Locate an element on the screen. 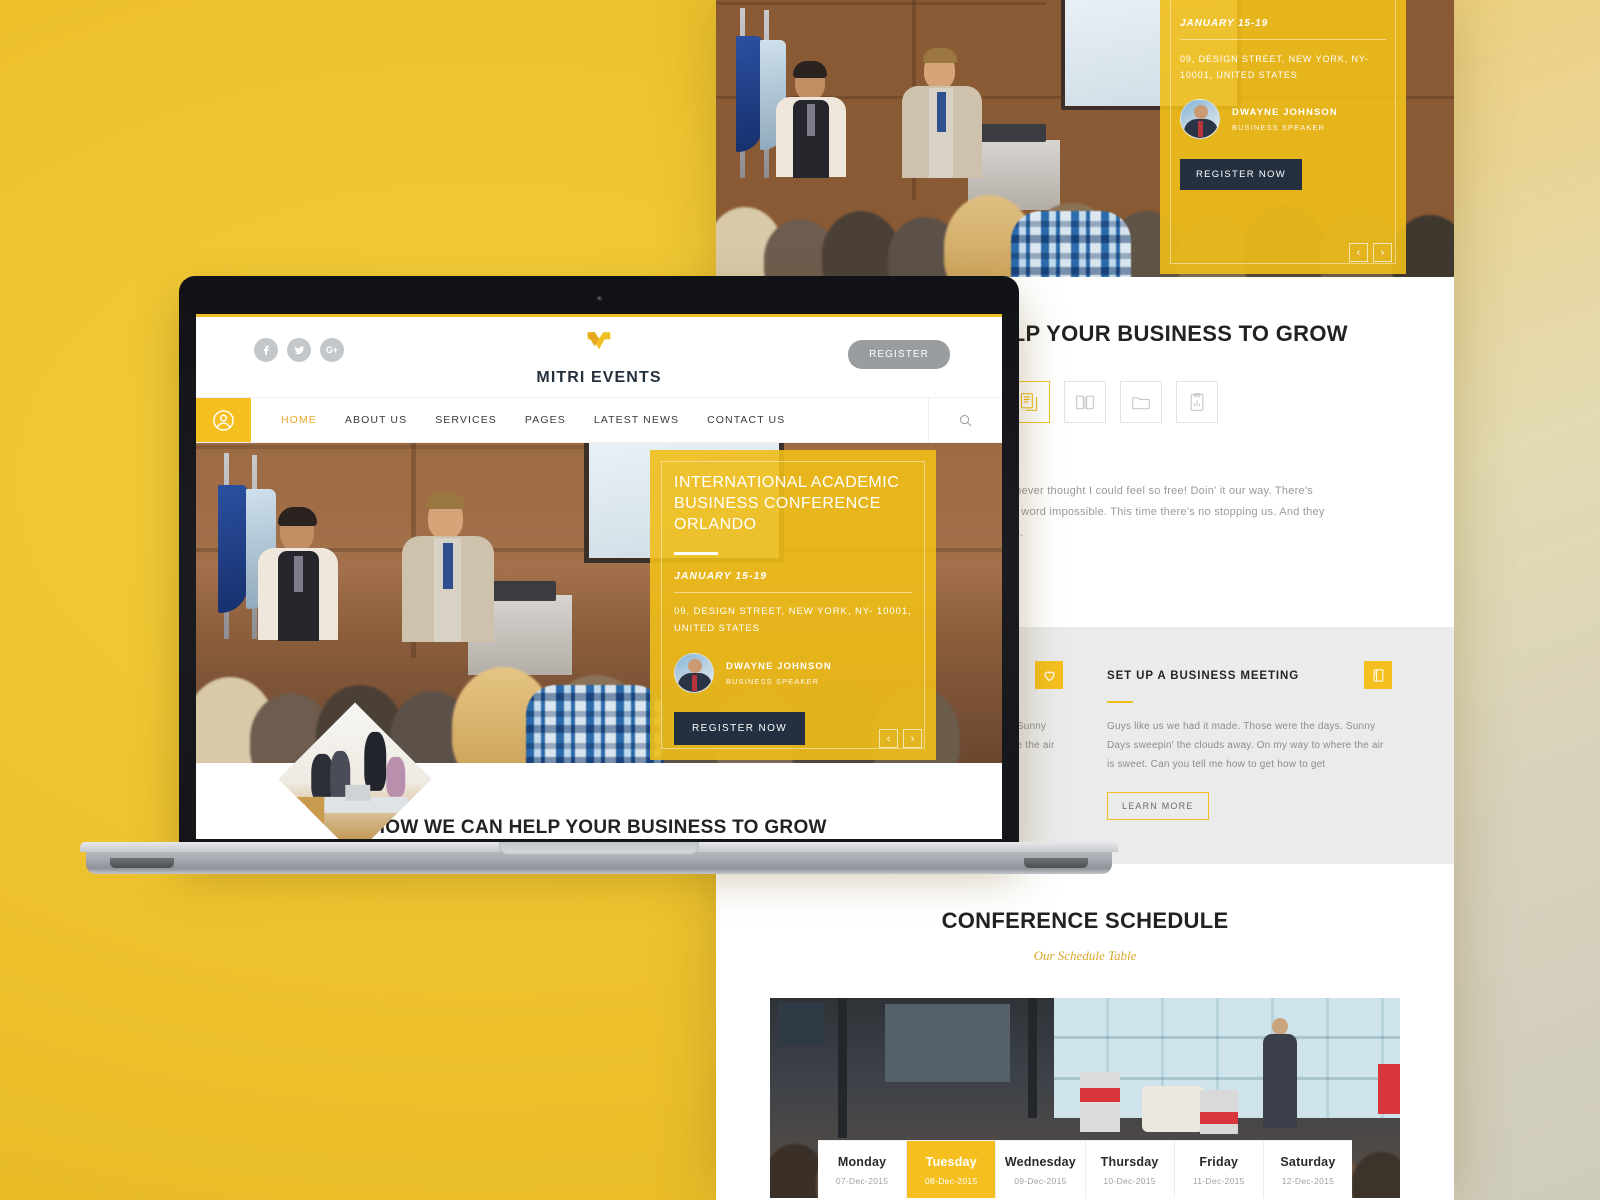 The image size is (1600, 1200). laptop-base is located at coordinates (599, 858).